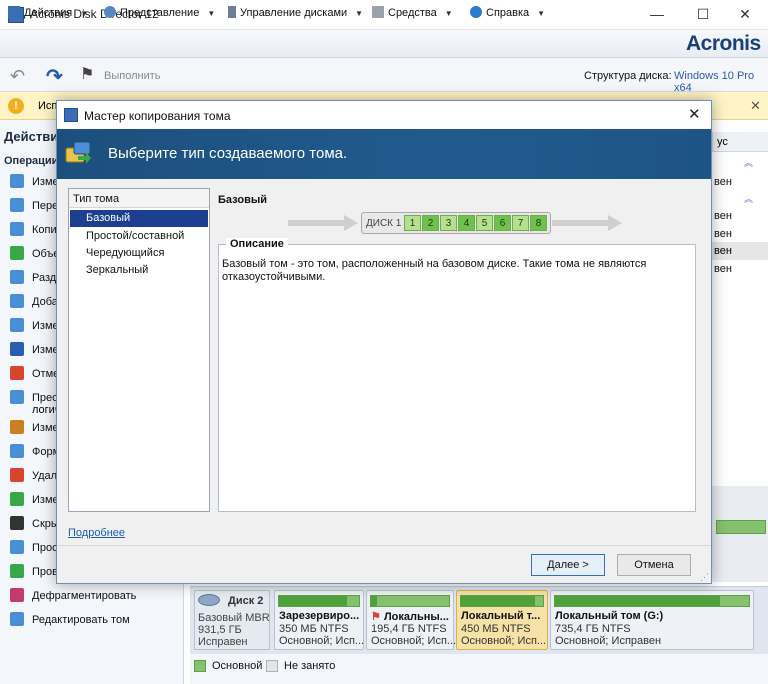  Describe the element at coordinates (17, 181) in the screenshot. I see `resize-icon` at that location.